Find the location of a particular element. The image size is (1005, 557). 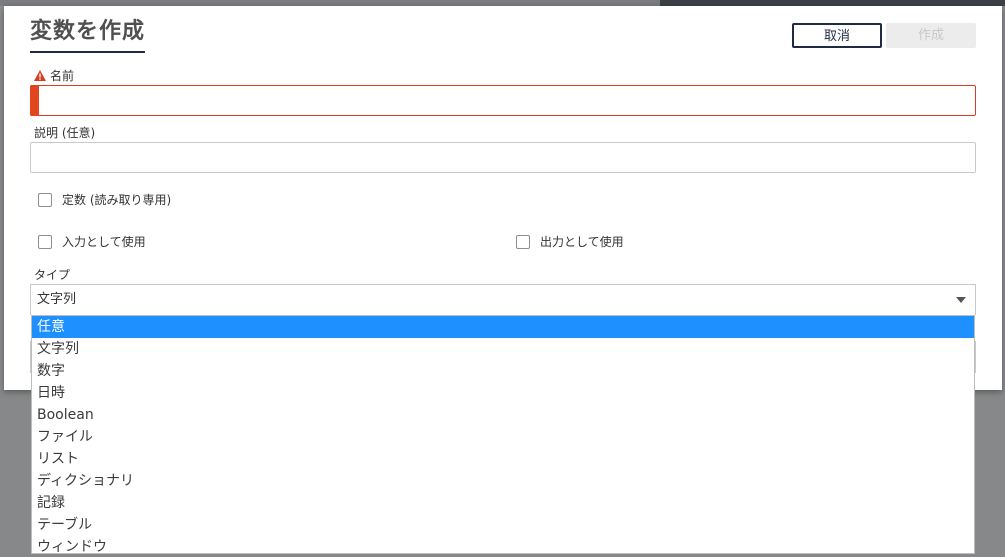

type-option-table: テーブル is located at coordinates (503, 525).